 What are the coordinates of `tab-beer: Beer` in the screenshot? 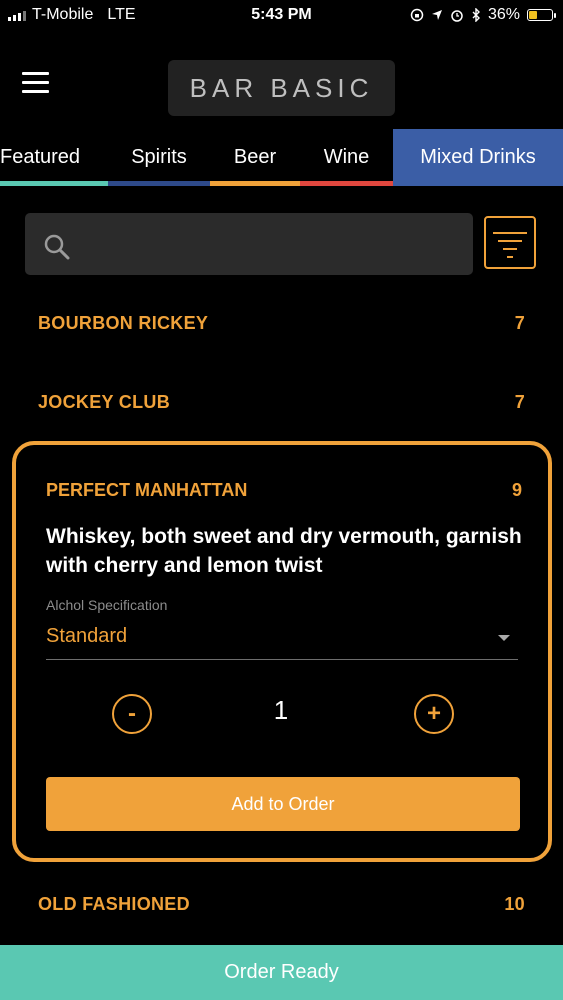 It's located at (255, 157).